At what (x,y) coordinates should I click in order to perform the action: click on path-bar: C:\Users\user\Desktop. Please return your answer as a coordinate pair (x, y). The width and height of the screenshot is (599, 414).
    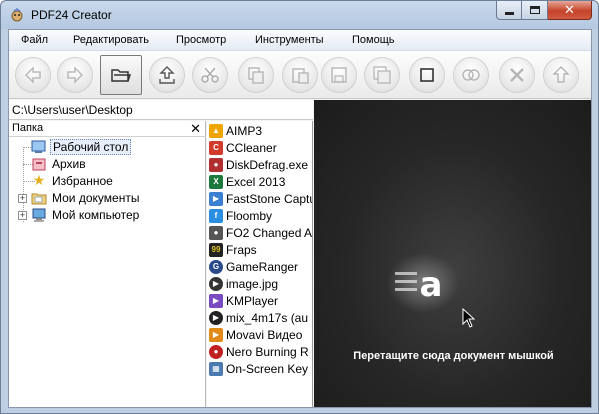
    Looking at the image, I should click on (161, 110).